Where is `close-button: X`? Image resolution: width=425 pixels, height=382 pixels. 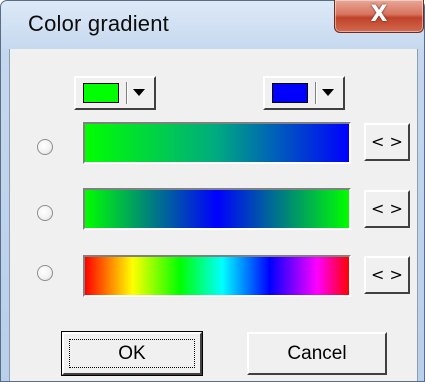
close-button: X is located at coordinates (379, 16).